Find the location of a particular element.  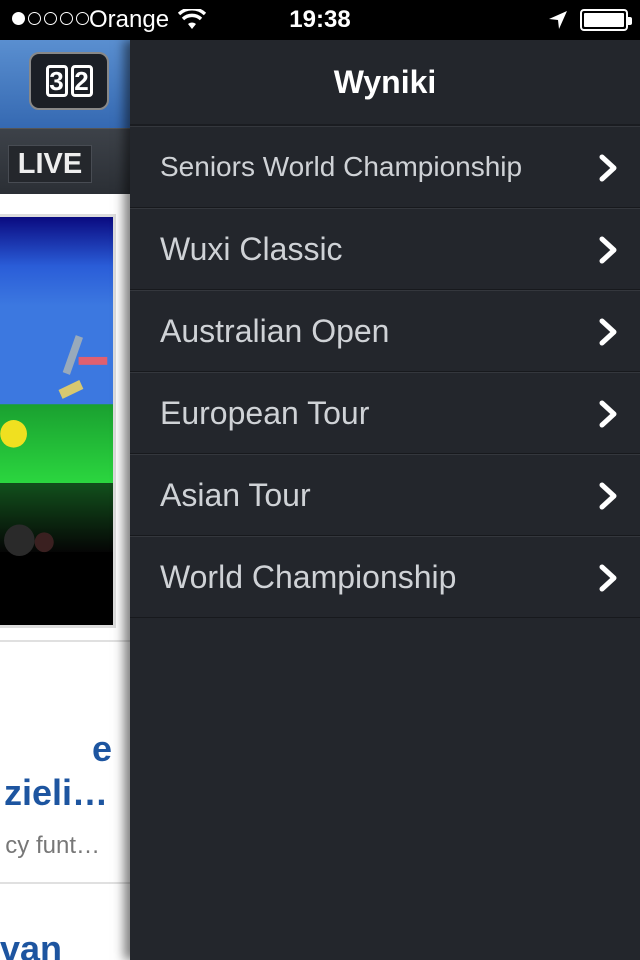

signal-strength-icon is located at coordinates (50, 18).